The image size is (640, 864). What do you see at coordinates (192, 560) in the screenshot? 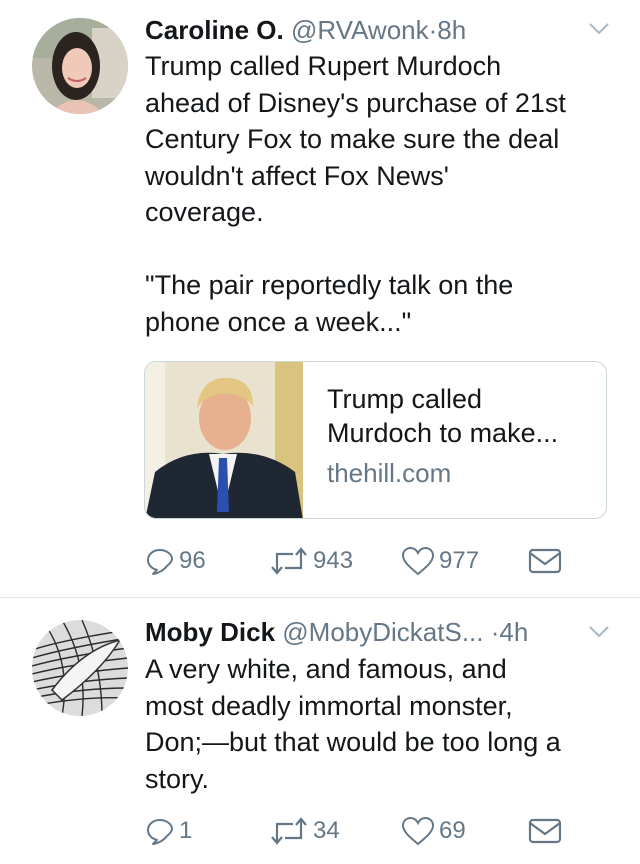
I see `reply-count: 96` at bounding box center [192, 560].